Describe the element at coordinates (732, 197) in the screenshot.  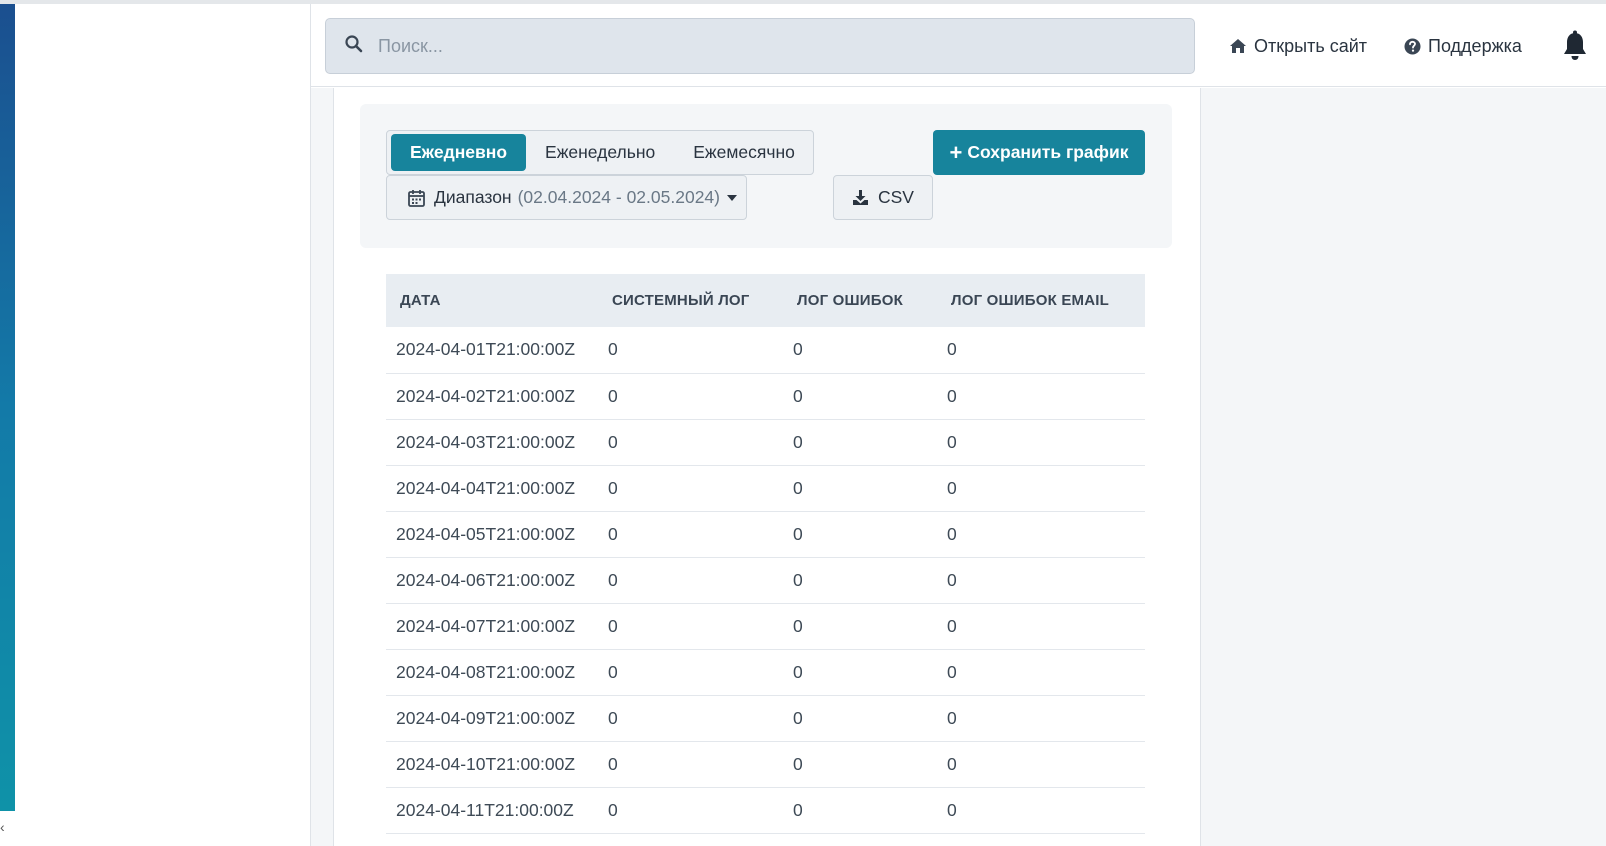
I see `caret-down-icon` at that location.